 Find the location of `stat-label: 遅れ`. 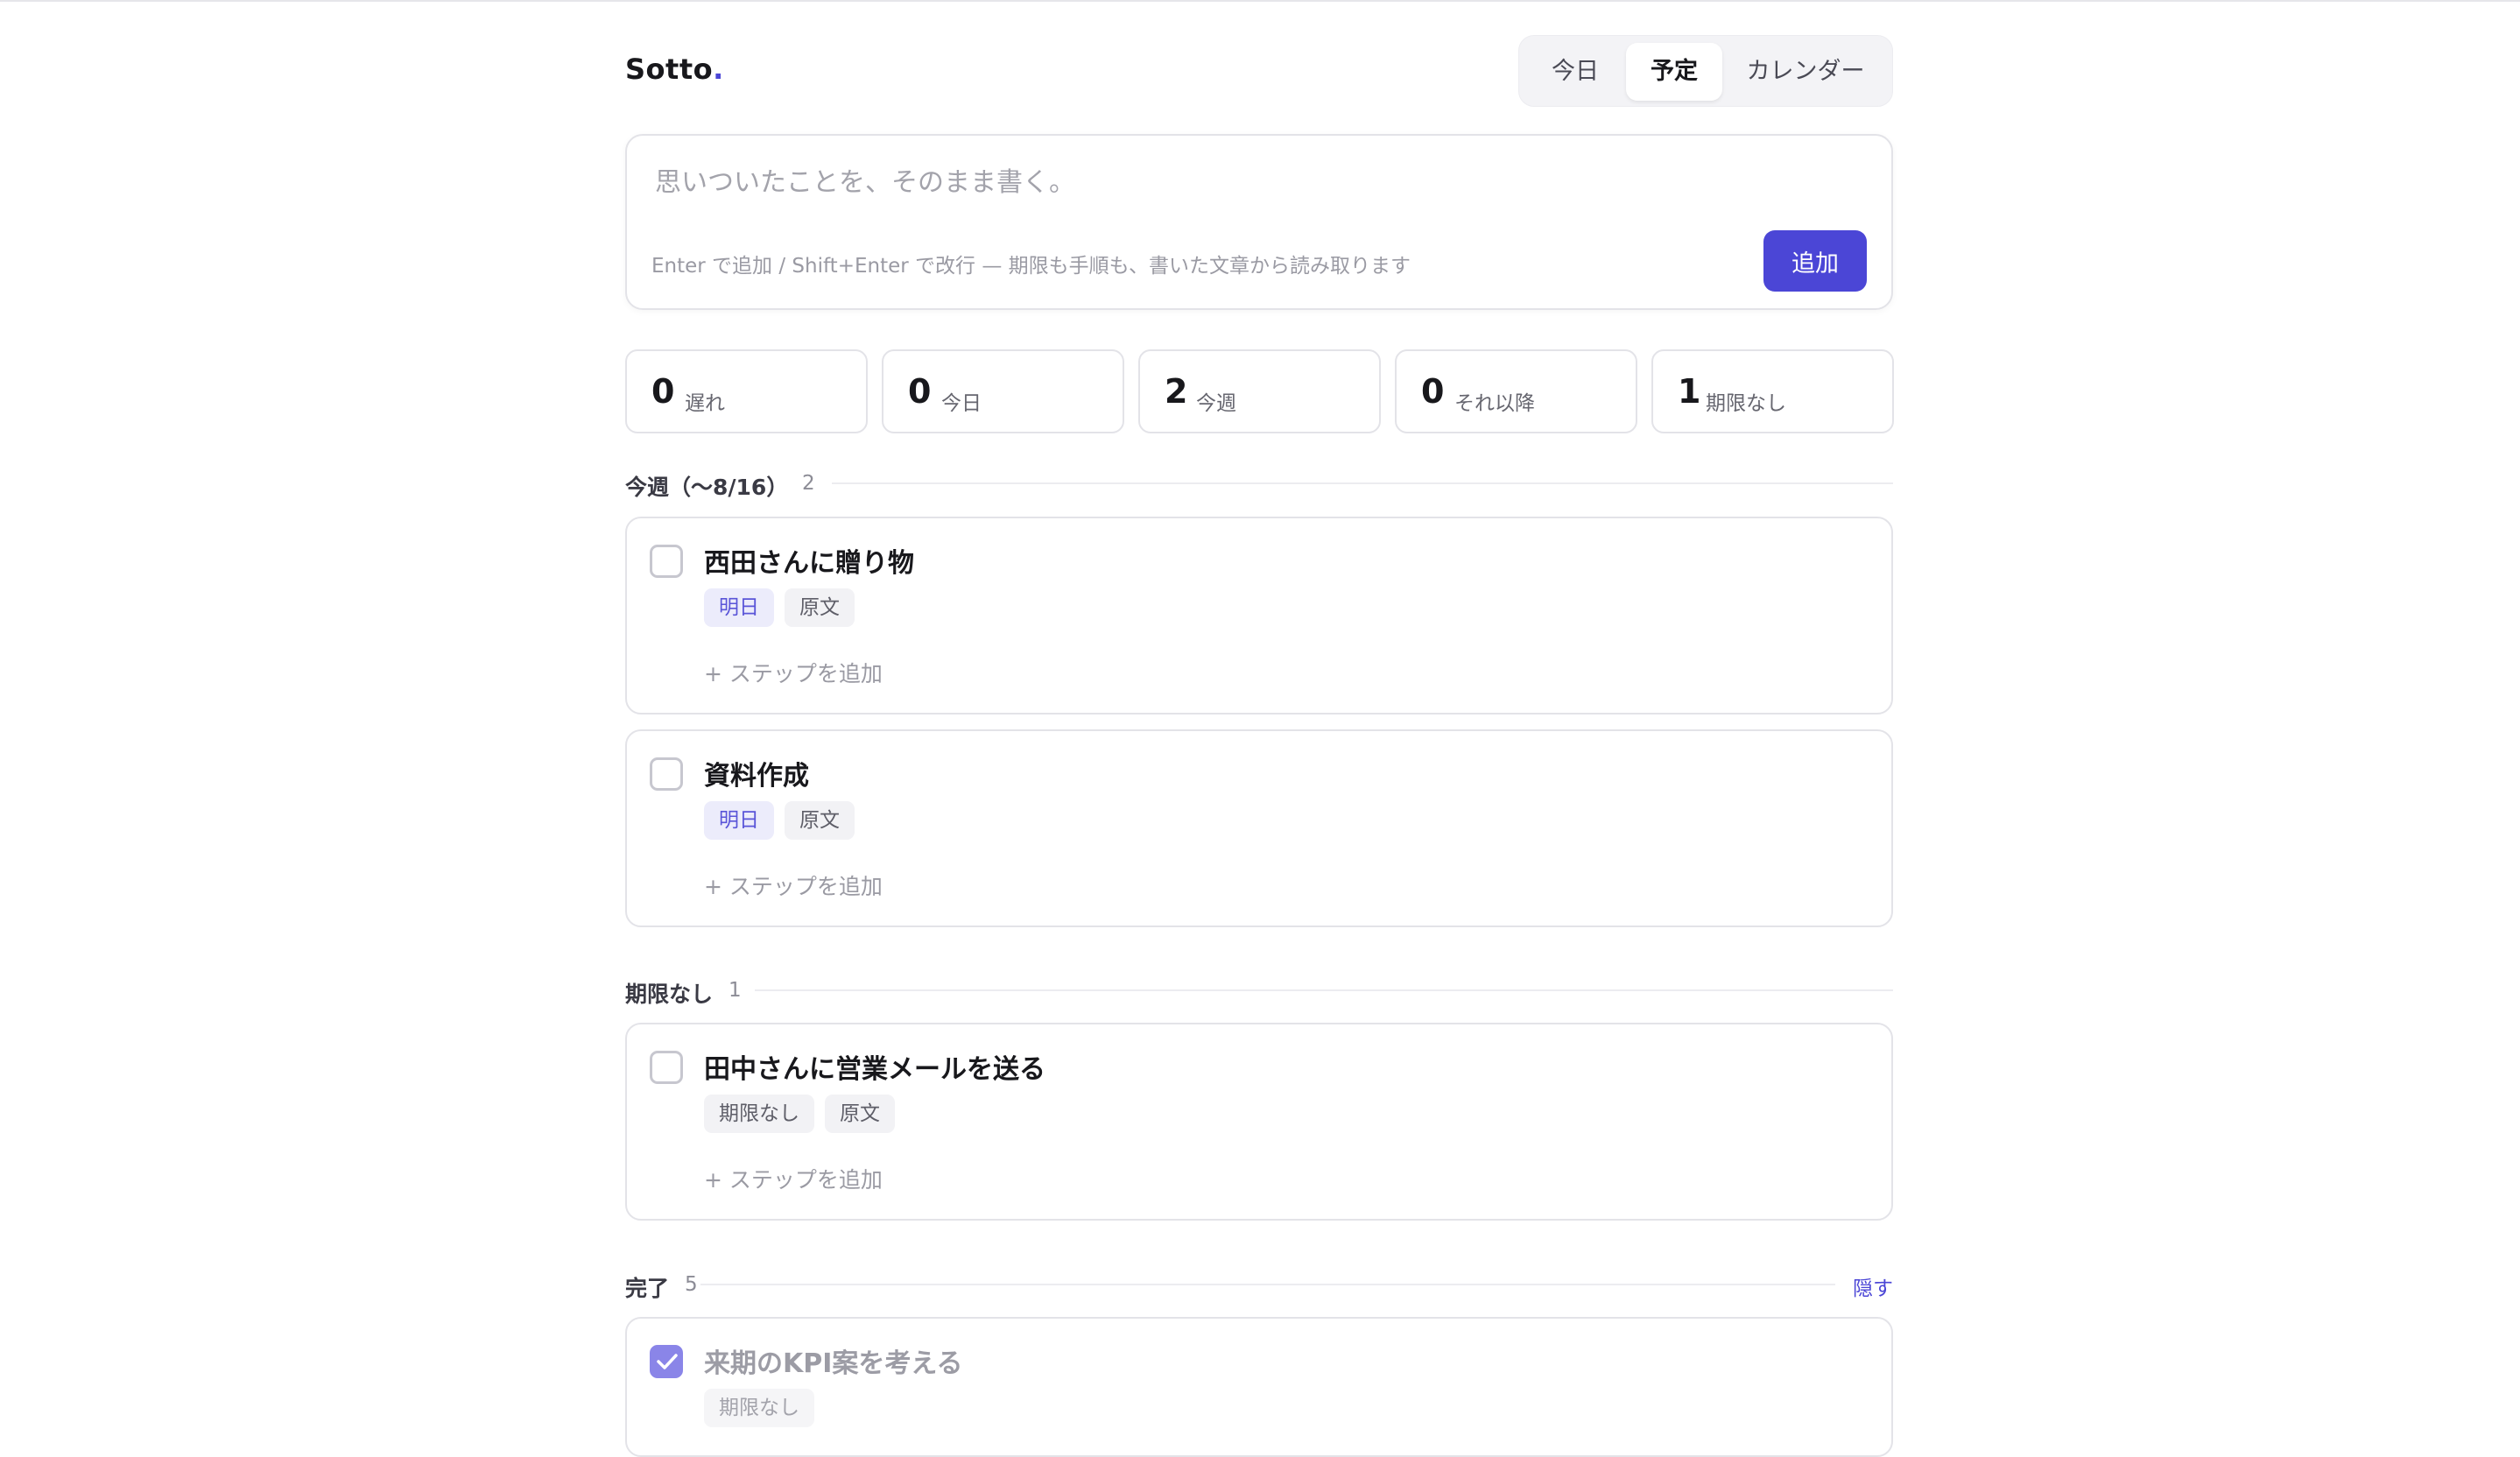

stat-label: 遅れ is located at coordinates (705, 404).